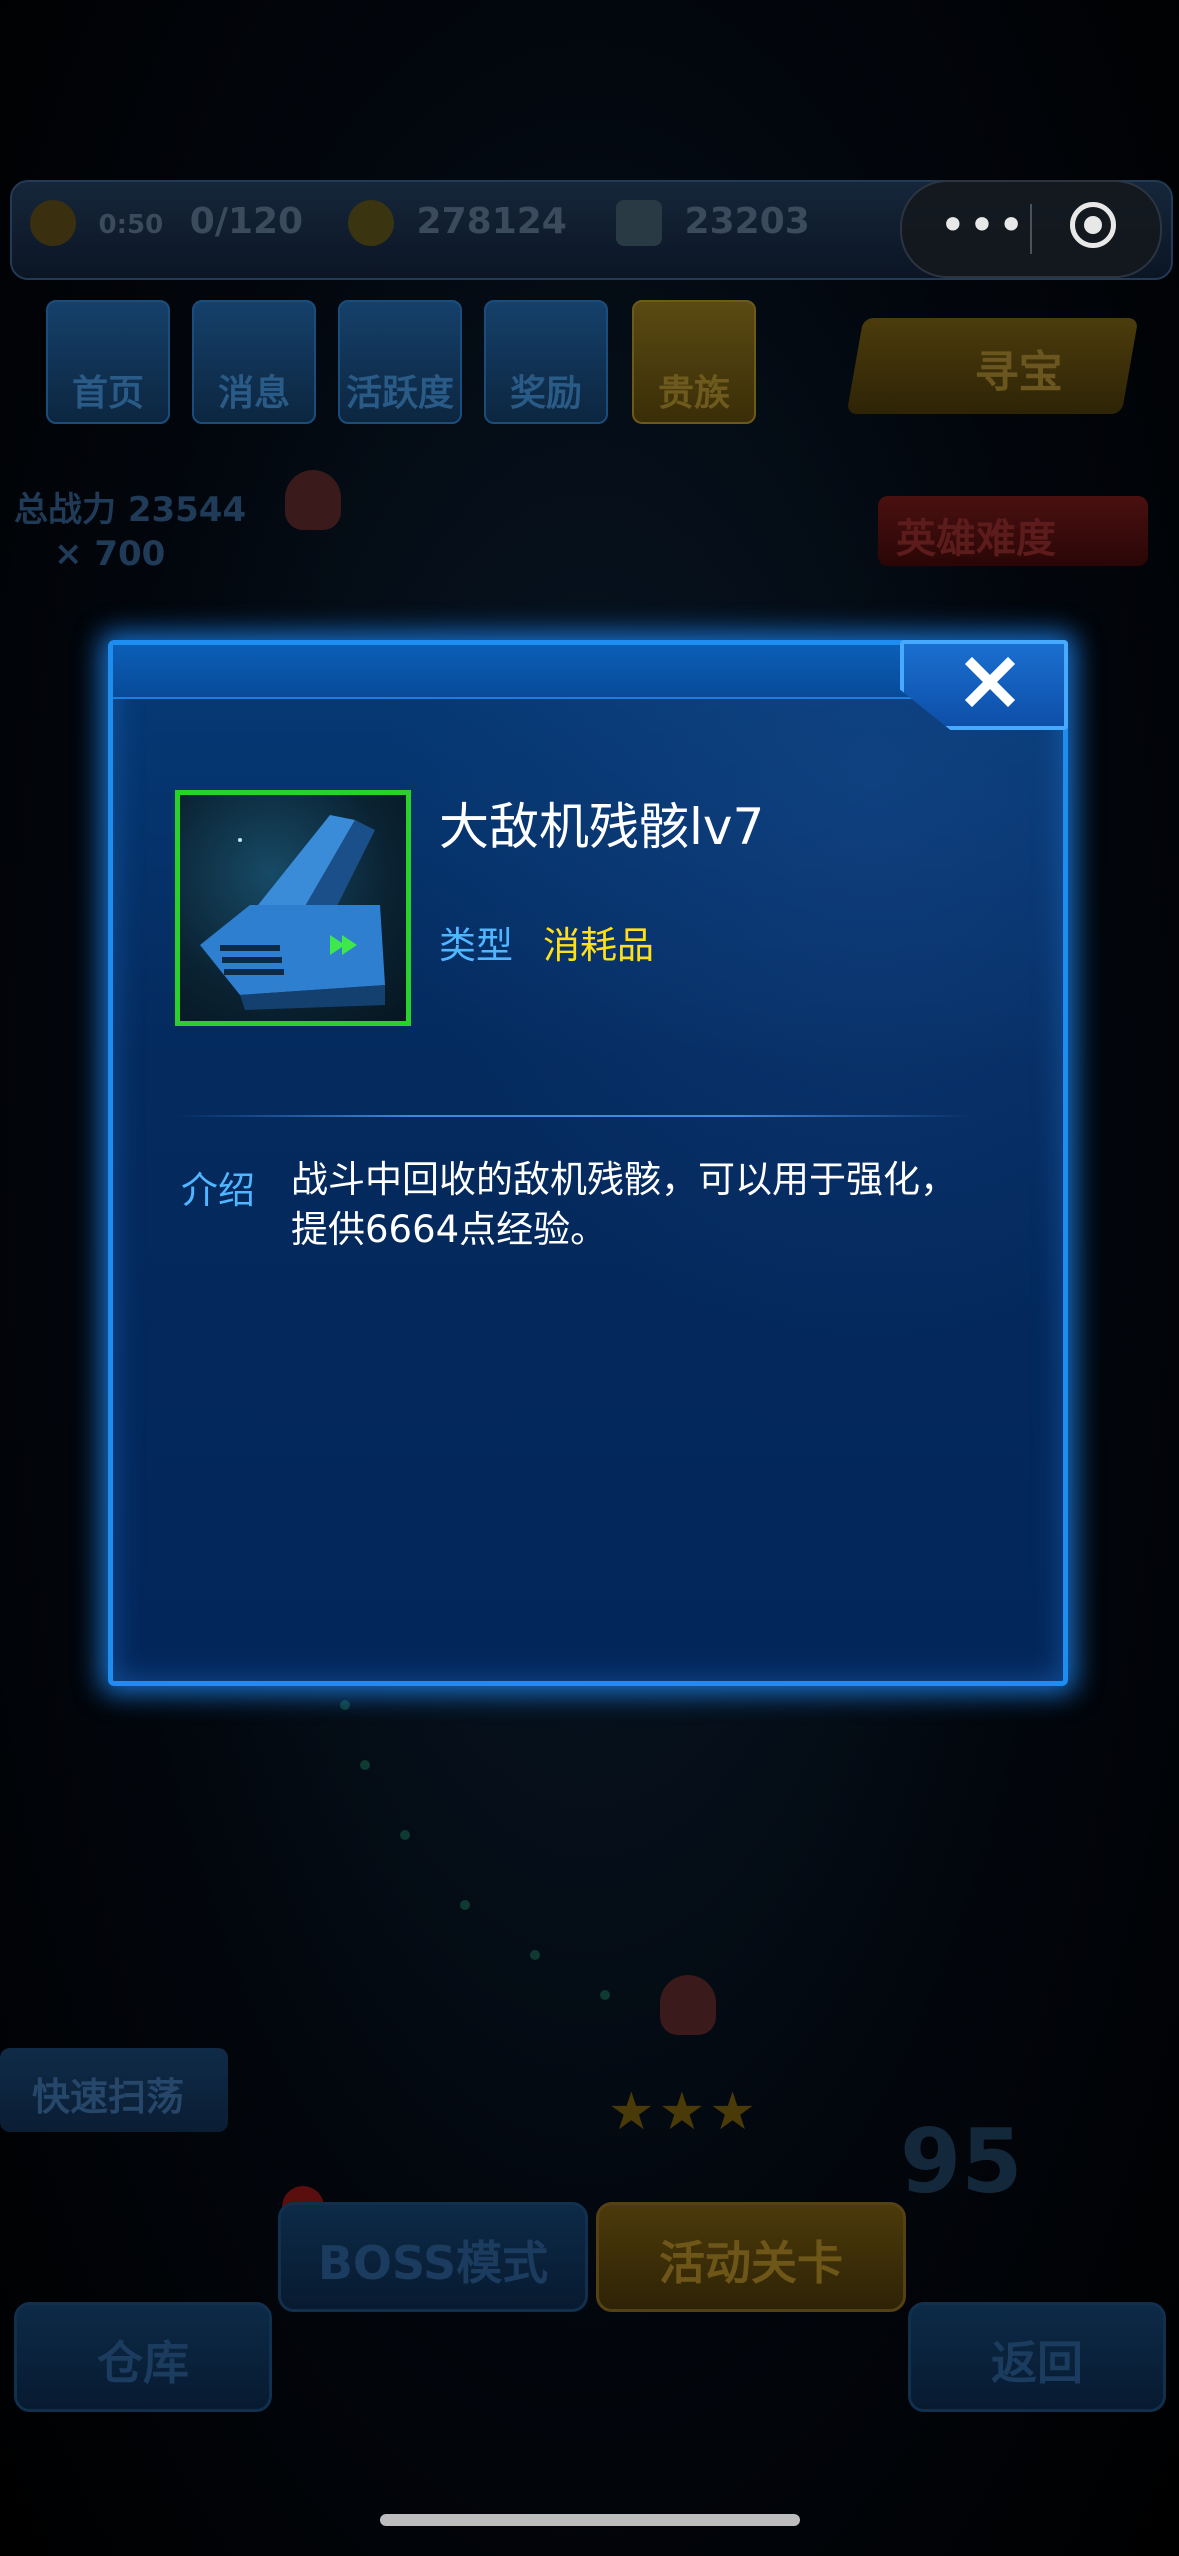 The height and width of the screenshot is (2556, 1179). What do you see at coordinates (546, 362) in the screenshot?
I see `nav-rewards-button: 奖励` at bounding box center [546, 362].